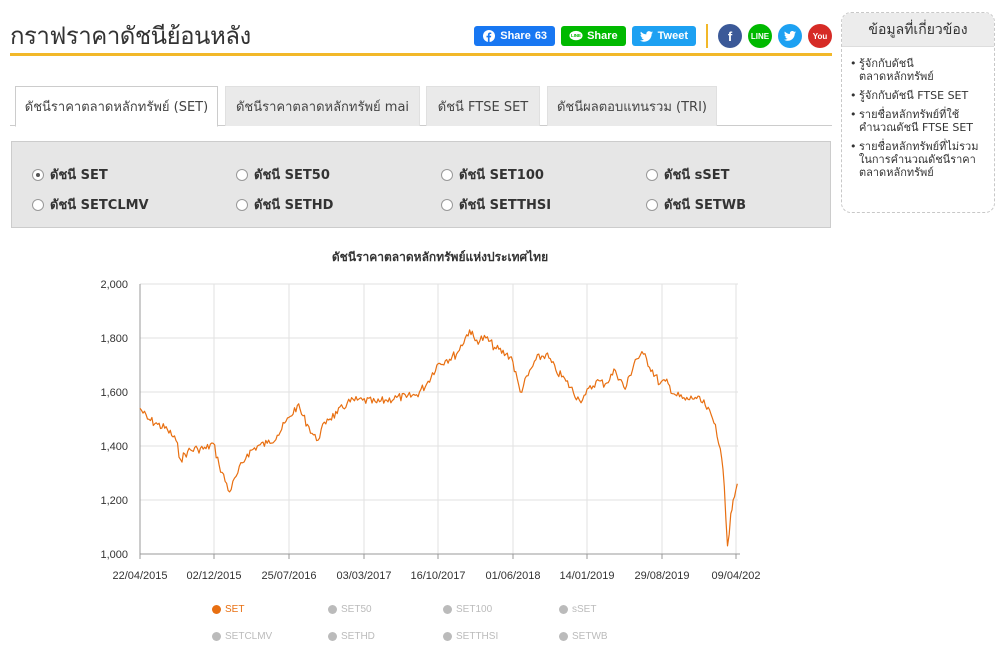  What do you see at coordinates (477, 636) in the screenshot?
I see `legend-label: SETTHSI` at bounding box center [477, 636].